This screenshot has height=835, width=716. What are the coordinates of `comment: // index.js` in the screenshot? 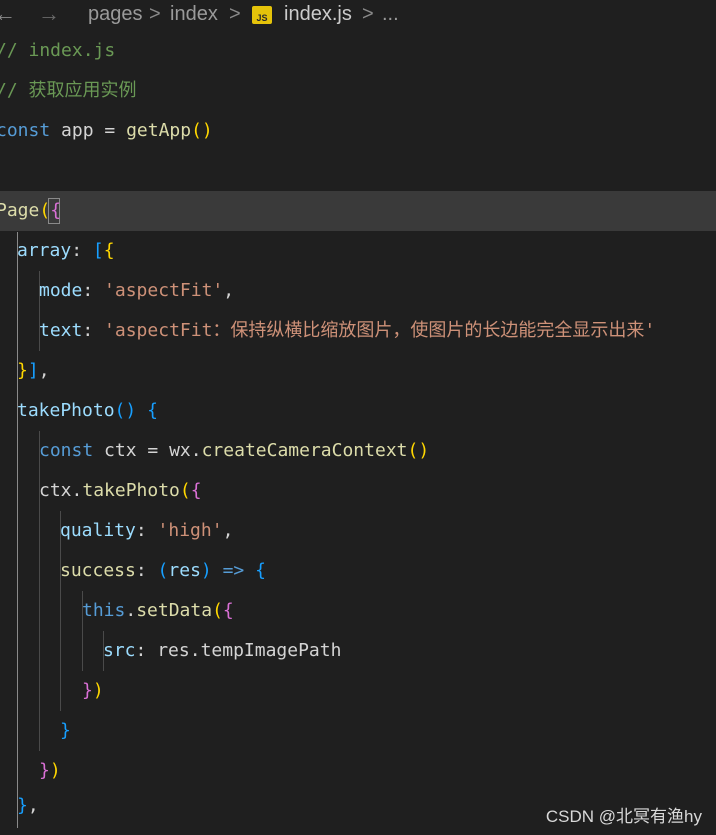 It's located at (58, 50).